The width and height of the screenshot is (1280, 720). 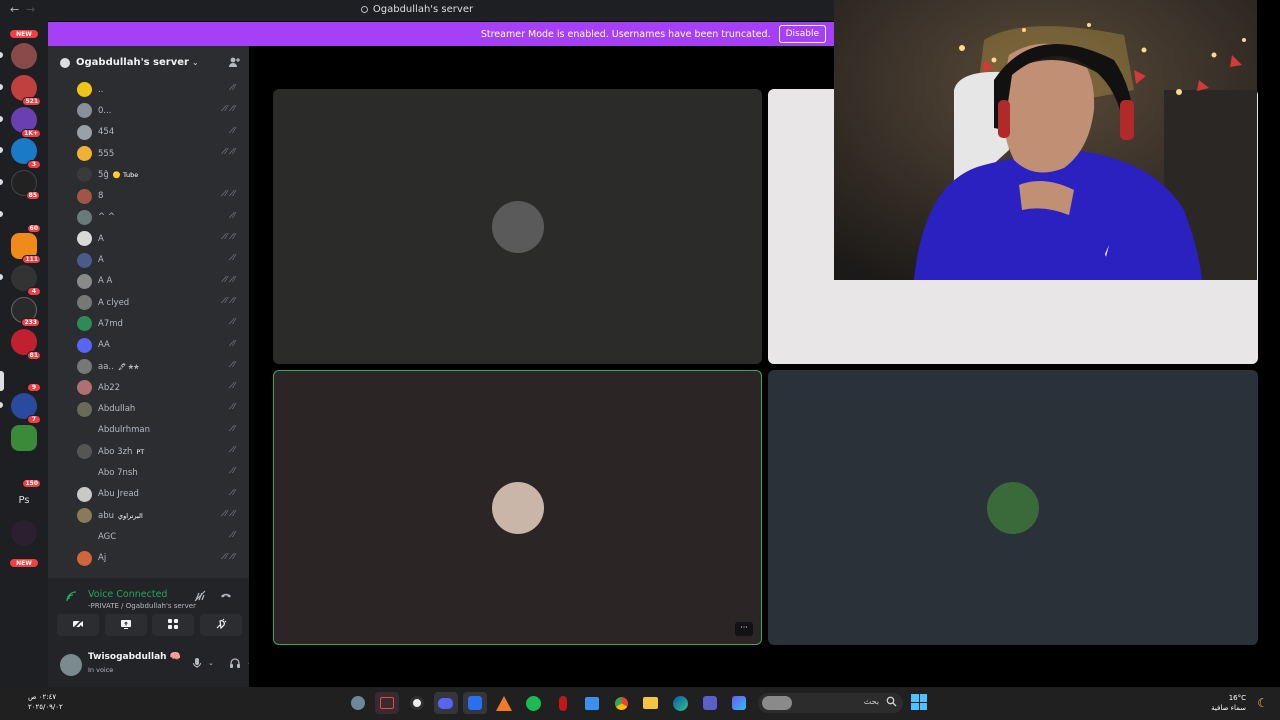 What do you see at coordinates (148, 536) in the screenshot?
I see `voice-member: AGC ⁄̸` at bounding box center [148, 536].